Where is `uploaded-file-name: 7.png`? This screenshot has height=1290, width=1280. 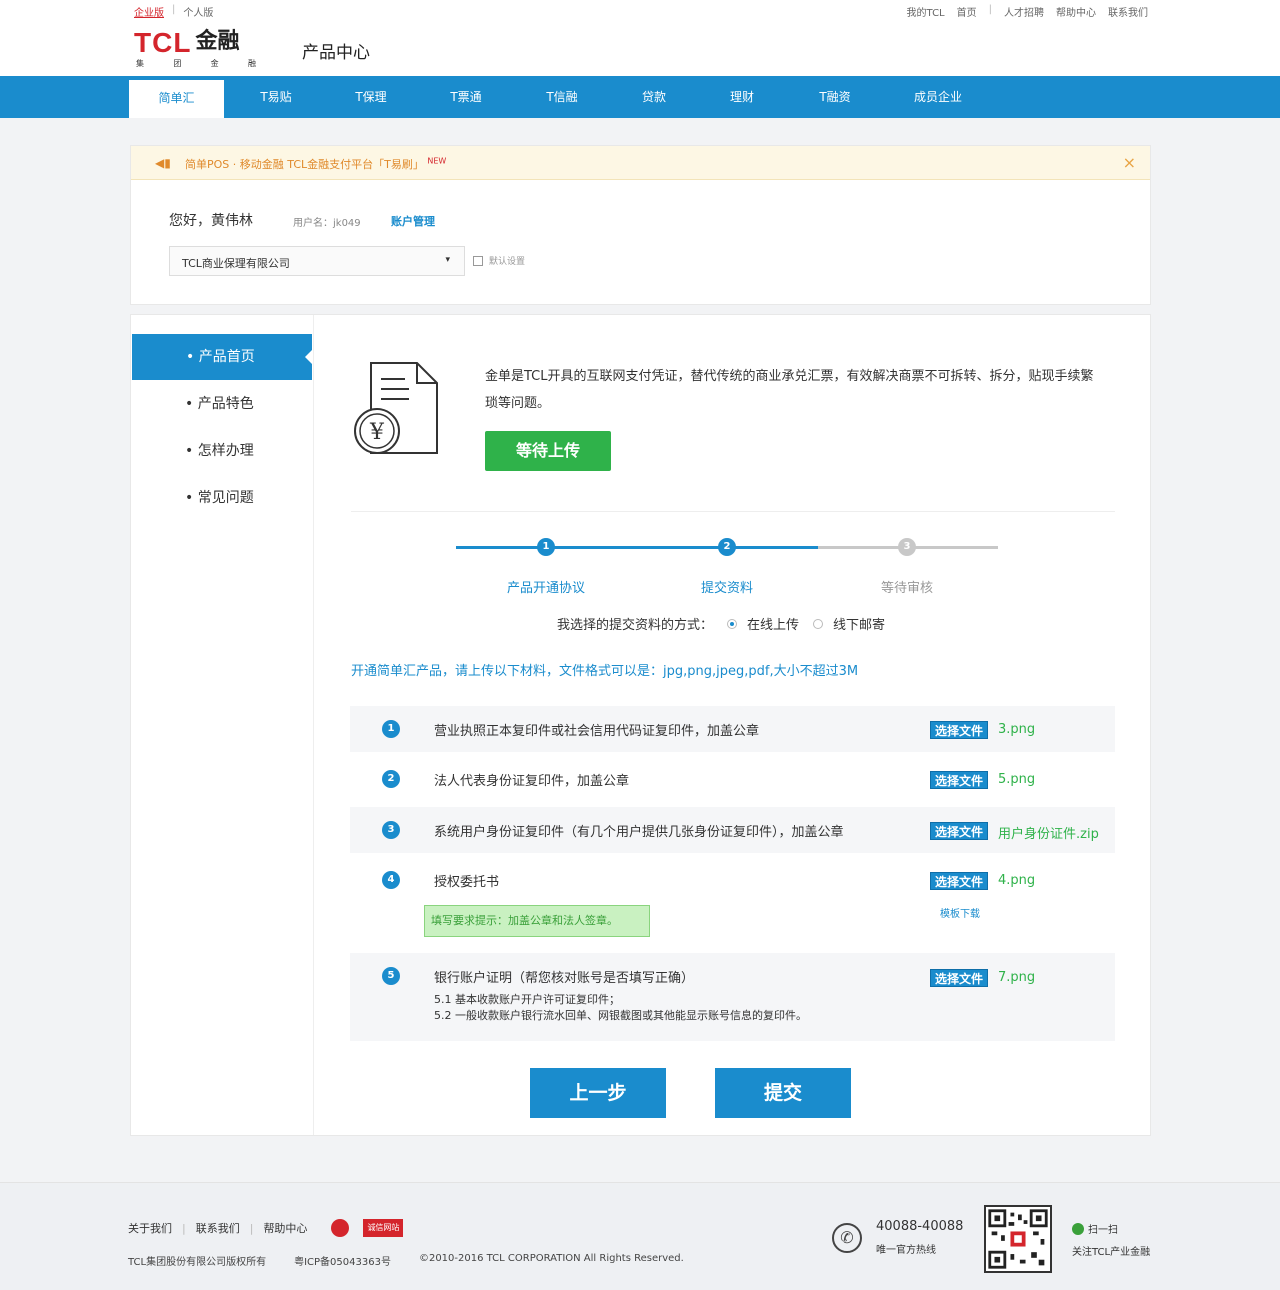 uploaded-file-name: 7.png is located at coordinates (1016, 977).